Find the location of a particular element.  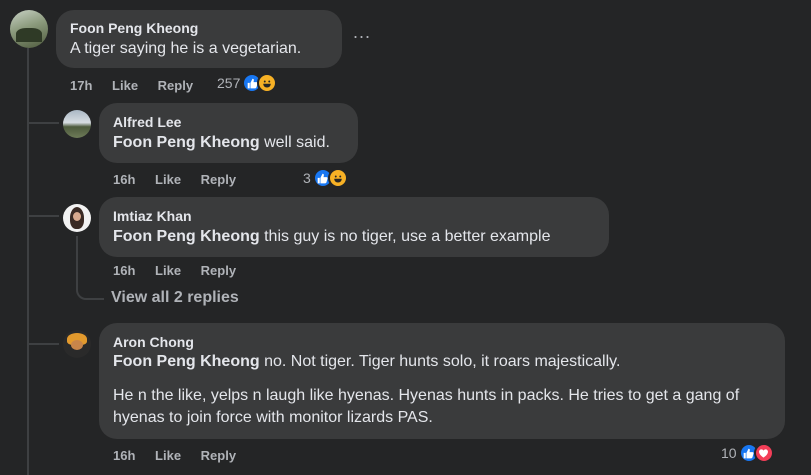

comment-author: Aron Chong is located at coordinates (153, 342).